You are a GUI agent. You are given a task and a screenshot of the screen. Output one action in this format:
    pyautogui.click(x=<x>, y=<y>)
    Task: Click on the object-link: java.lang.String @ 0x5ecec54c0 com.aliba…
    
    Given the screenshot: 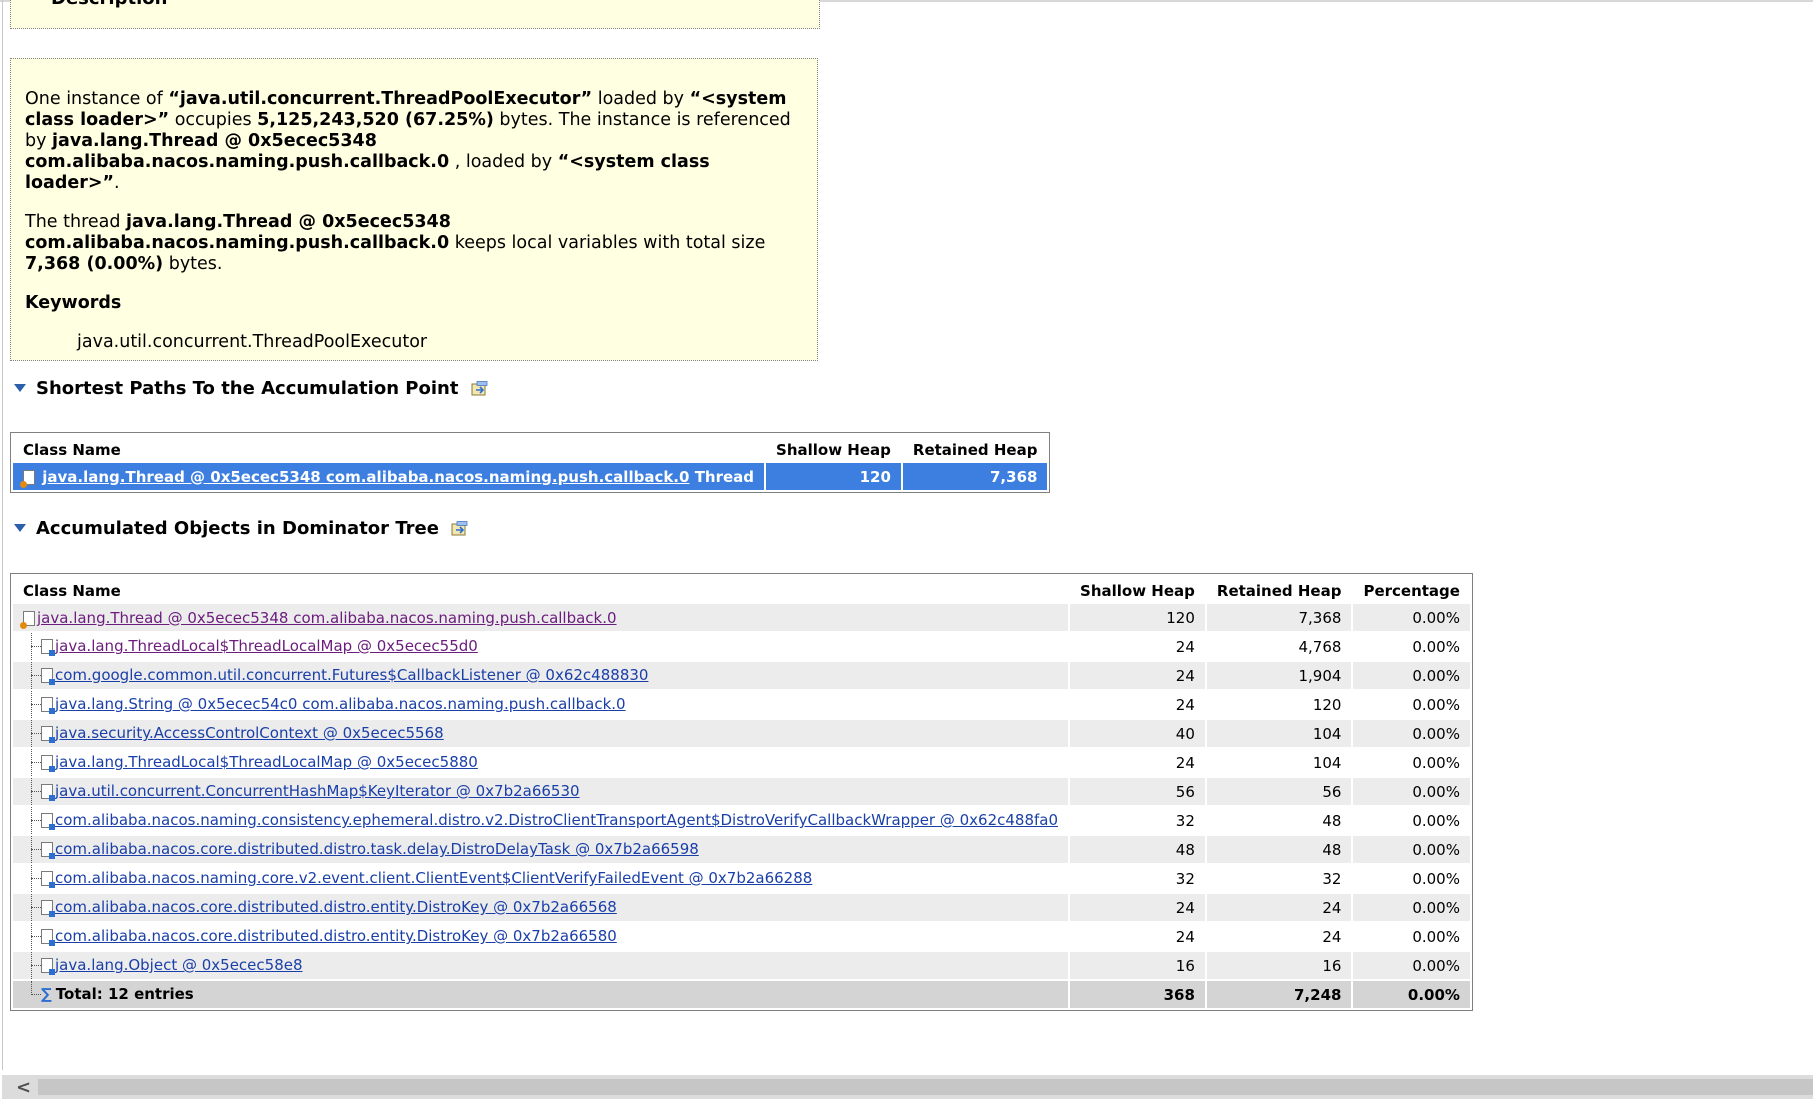 What is the action you would take?
    pyautogui.click(x=340, y=704)
    